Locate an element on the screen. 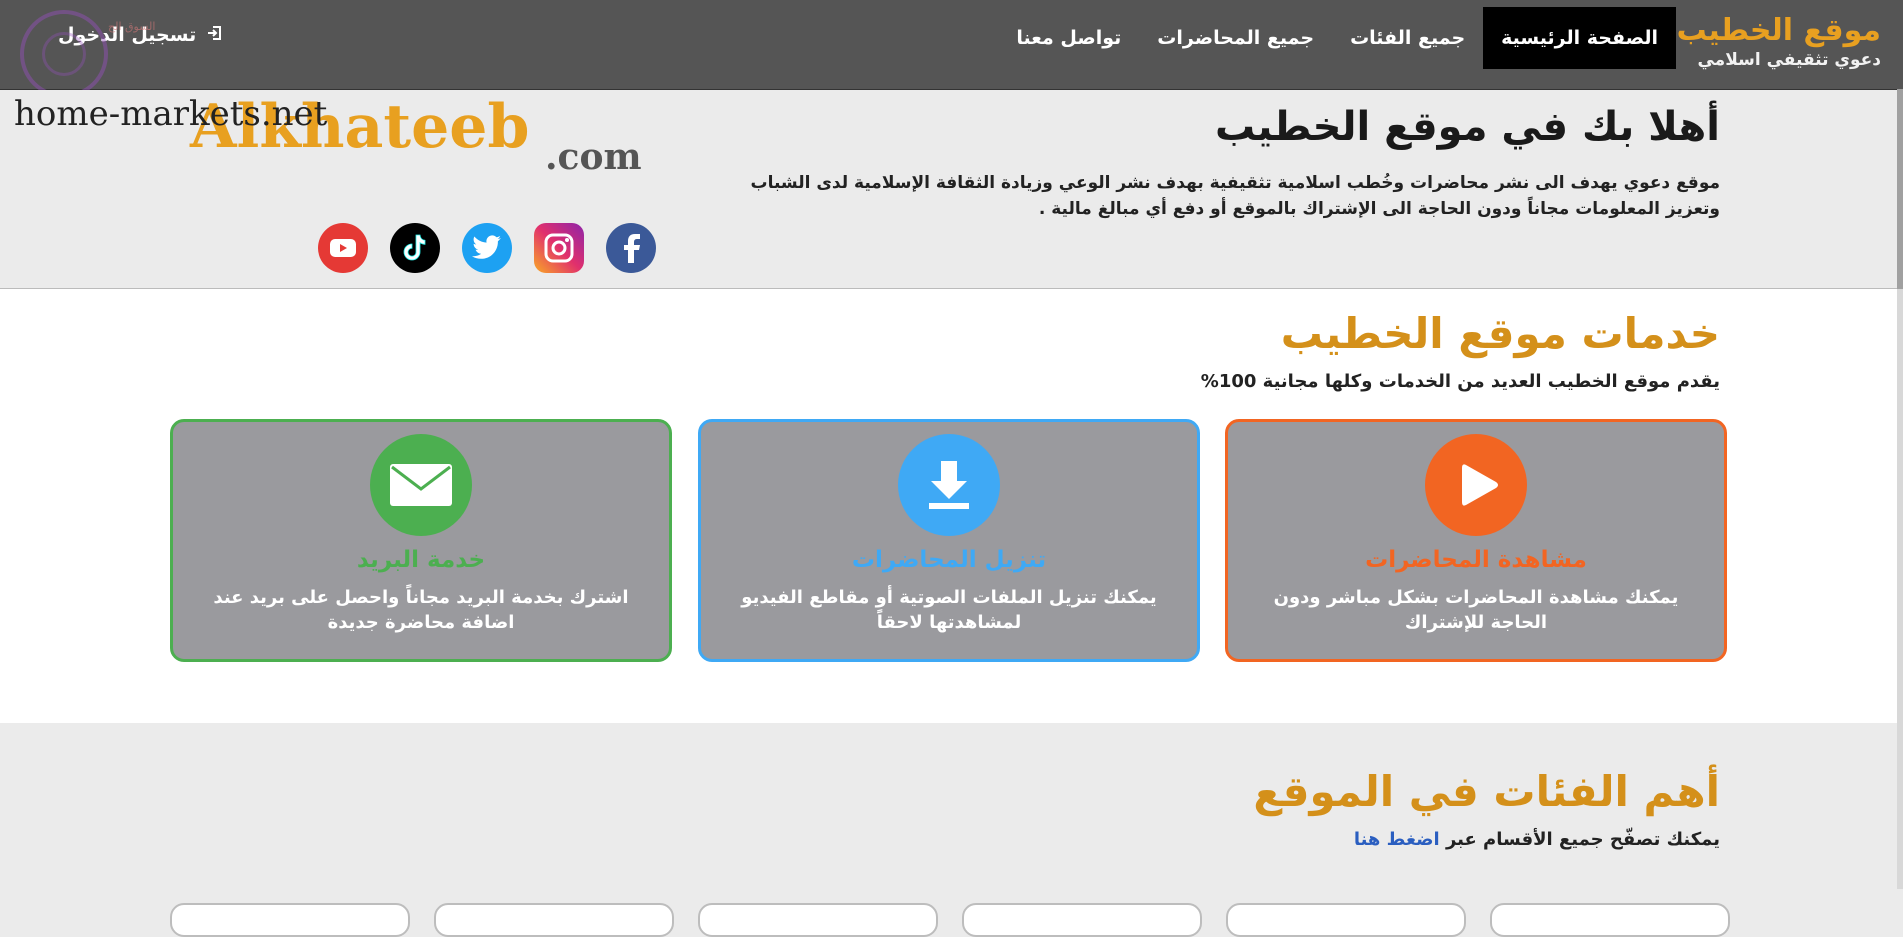 This screenshot has width=1903, height=937. categories-subtitle: يمكنك تصفّح جميع الأقسام عبر اضغط هنا is located at coordinates (1537, 839).